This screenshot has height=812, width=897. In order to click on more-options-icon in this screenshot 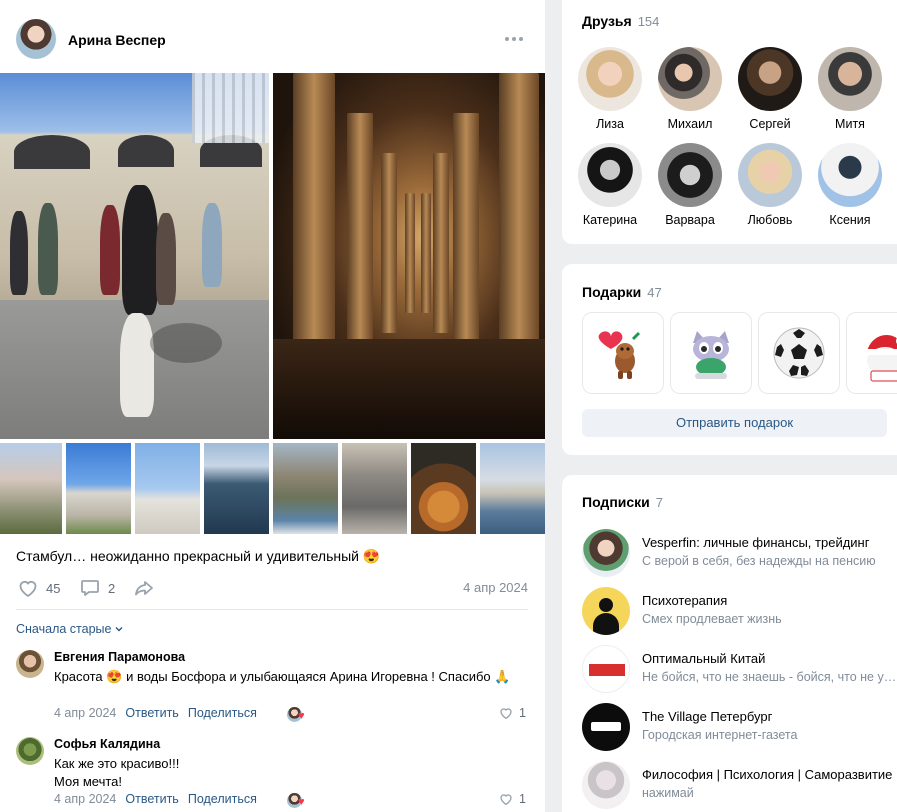, I will do `click(514, 39)`.